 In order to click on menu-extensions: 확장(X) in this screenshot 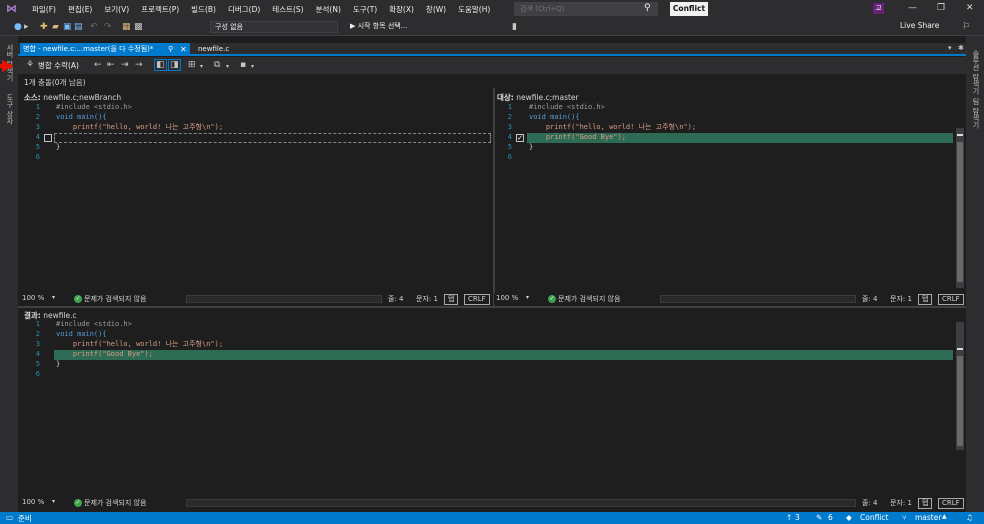, I will do `click(401, 9)`.